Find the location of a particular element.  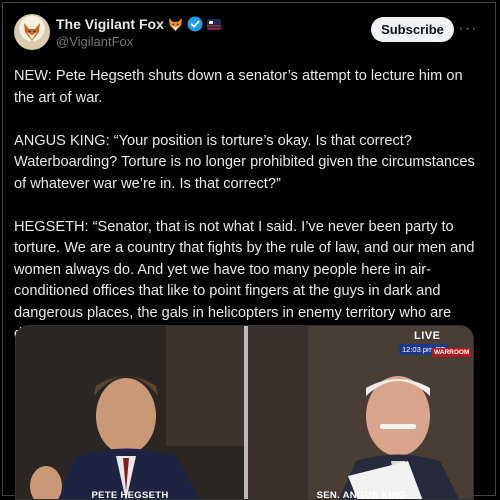

display-name: The Vigilant Fox is located at coordinates (110, 24).